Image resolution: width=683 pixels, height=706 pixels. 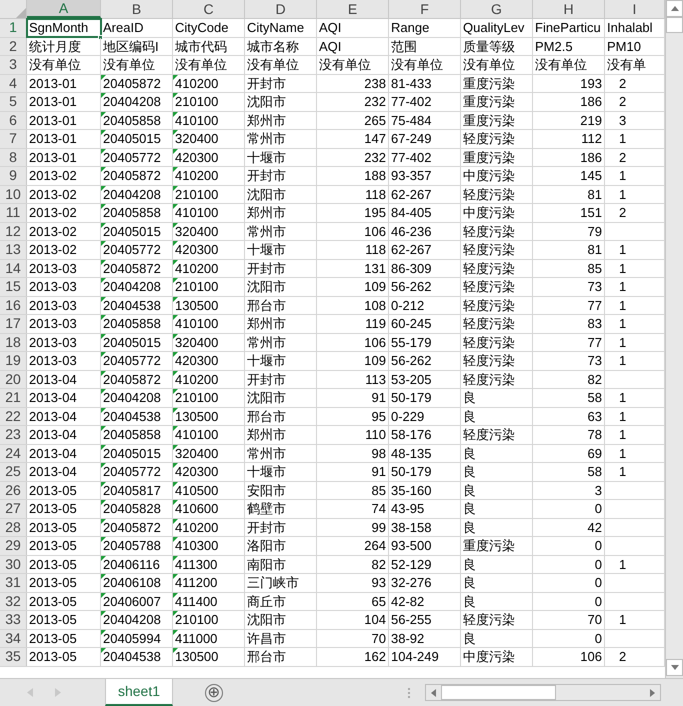 What do you see at coordinates (13, 619) in the screenshot?
I see `row-header: 33` at bounding box center [13, 619].